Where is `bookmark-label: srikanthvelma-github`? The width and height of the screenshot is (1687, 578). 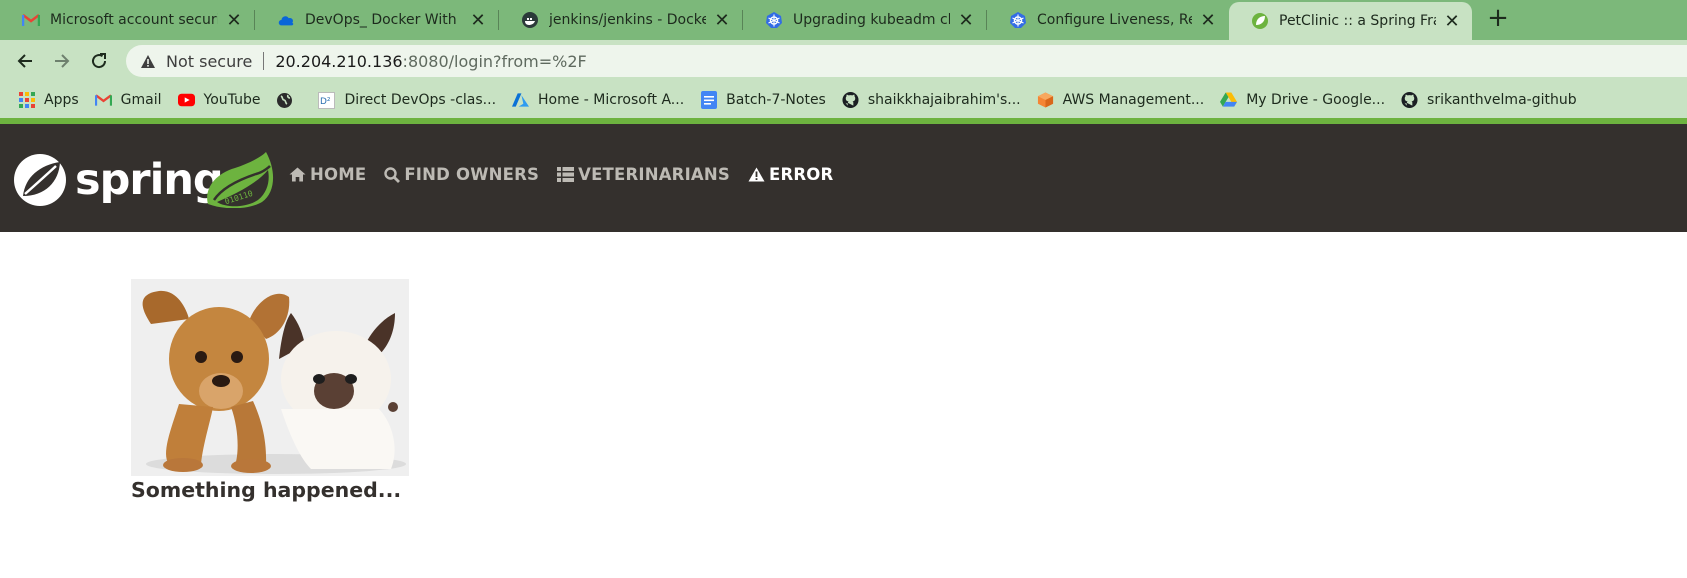 bookmark-label: srikanthvelma-github is located at coordinates (1502, 100).